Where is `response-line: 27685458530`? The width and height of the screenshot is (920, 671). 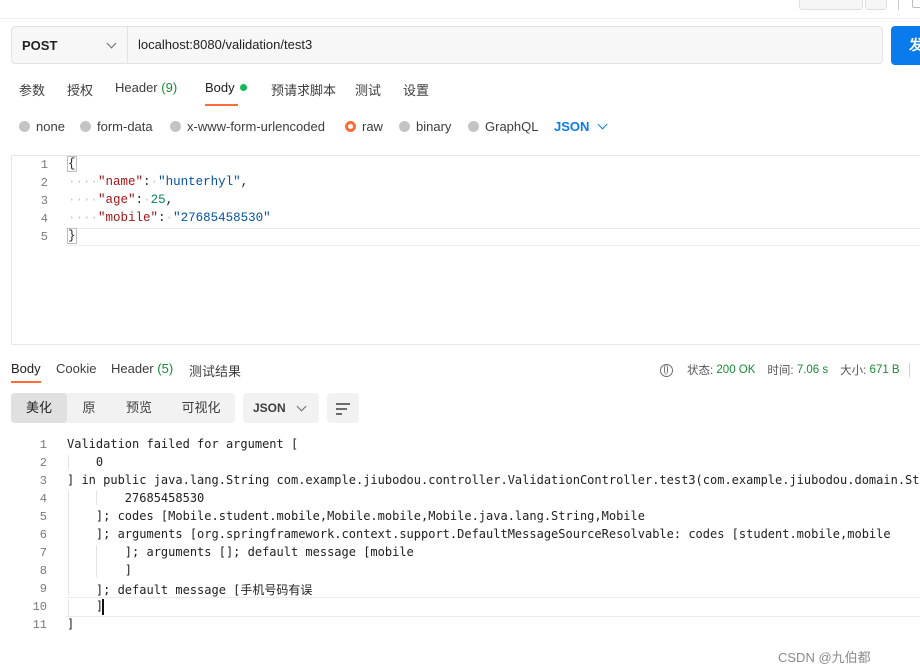
response-line: 27685458530 is located at coordinates (136, 498).